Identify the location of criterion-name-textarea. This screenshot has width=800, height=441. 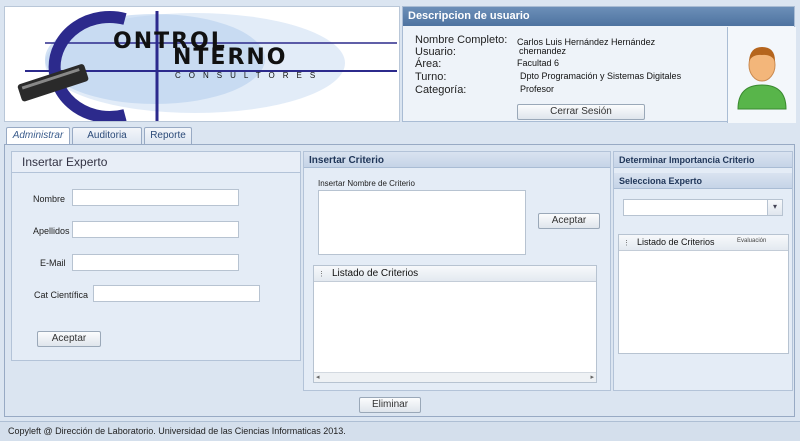
(422, 222).